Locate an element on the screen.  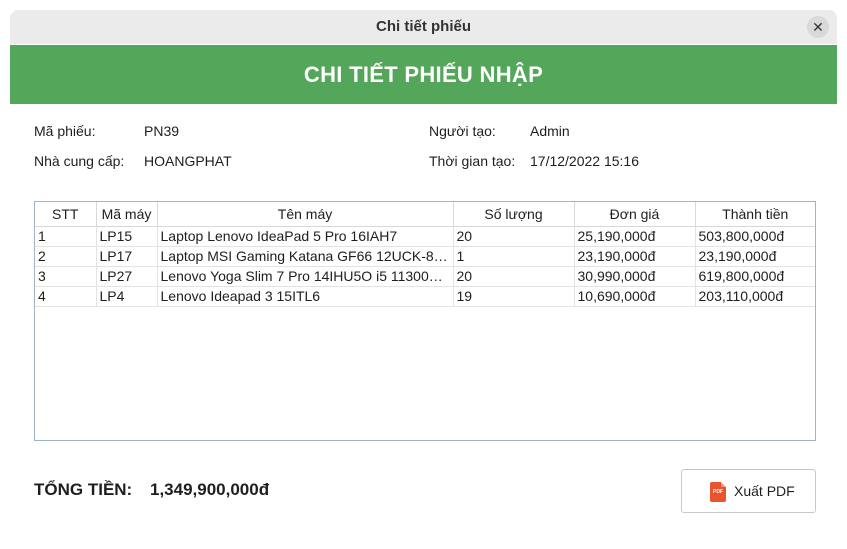
code-label: Mã phiếu: is located at coordinates (65, 131).